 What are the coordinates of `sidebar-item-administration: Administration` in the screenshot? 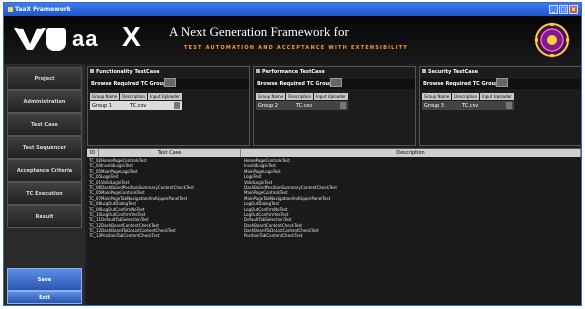 It's located at (44, 101).